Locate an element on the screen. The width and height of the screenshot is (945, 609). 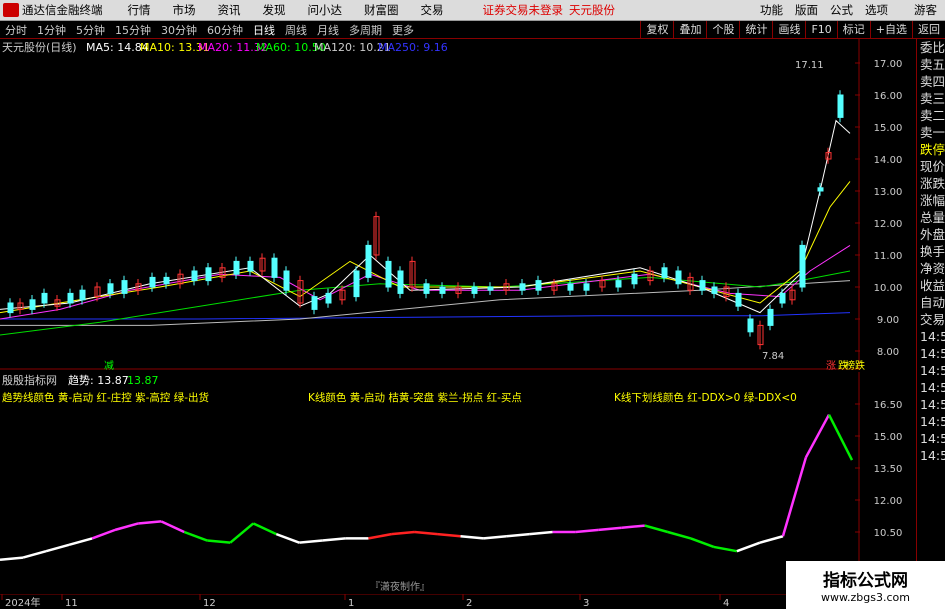
period-tab: 多周期 is located at coordinates (365, 30).